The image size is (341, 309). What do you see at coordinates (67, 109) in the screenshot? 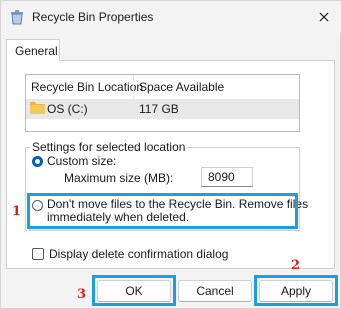
I see `location-cell: OS (C:)` at bounding box center [67, 109].